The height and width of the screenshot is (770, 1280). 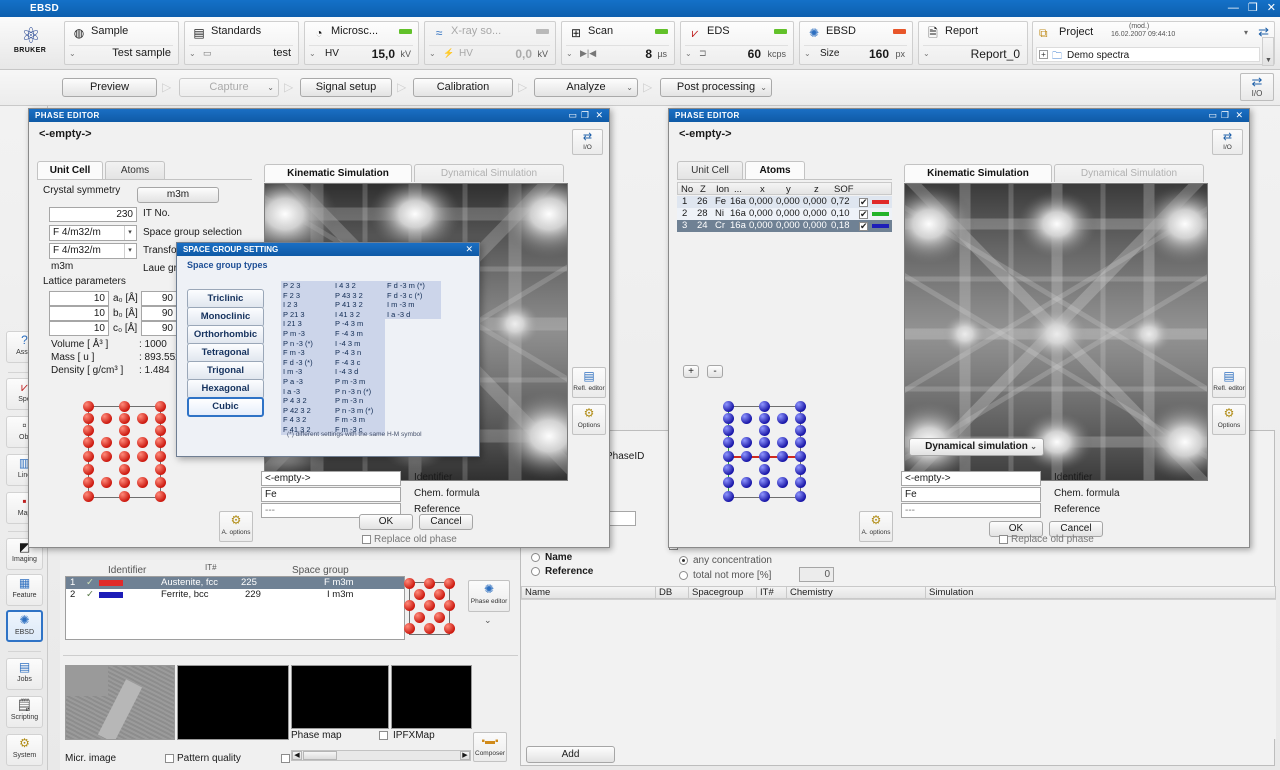 I want to click on phase-map-image, so click(x=340, y=697).